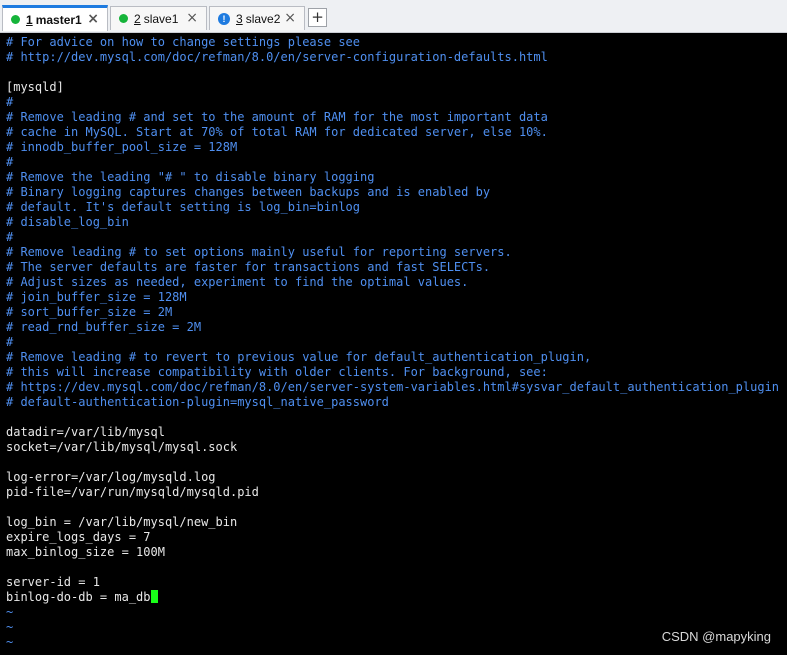  Describe the element at coordinates (396, 597) in the screenshot. I see `terminal-line: binlog-do-db = ma_db` at that location.